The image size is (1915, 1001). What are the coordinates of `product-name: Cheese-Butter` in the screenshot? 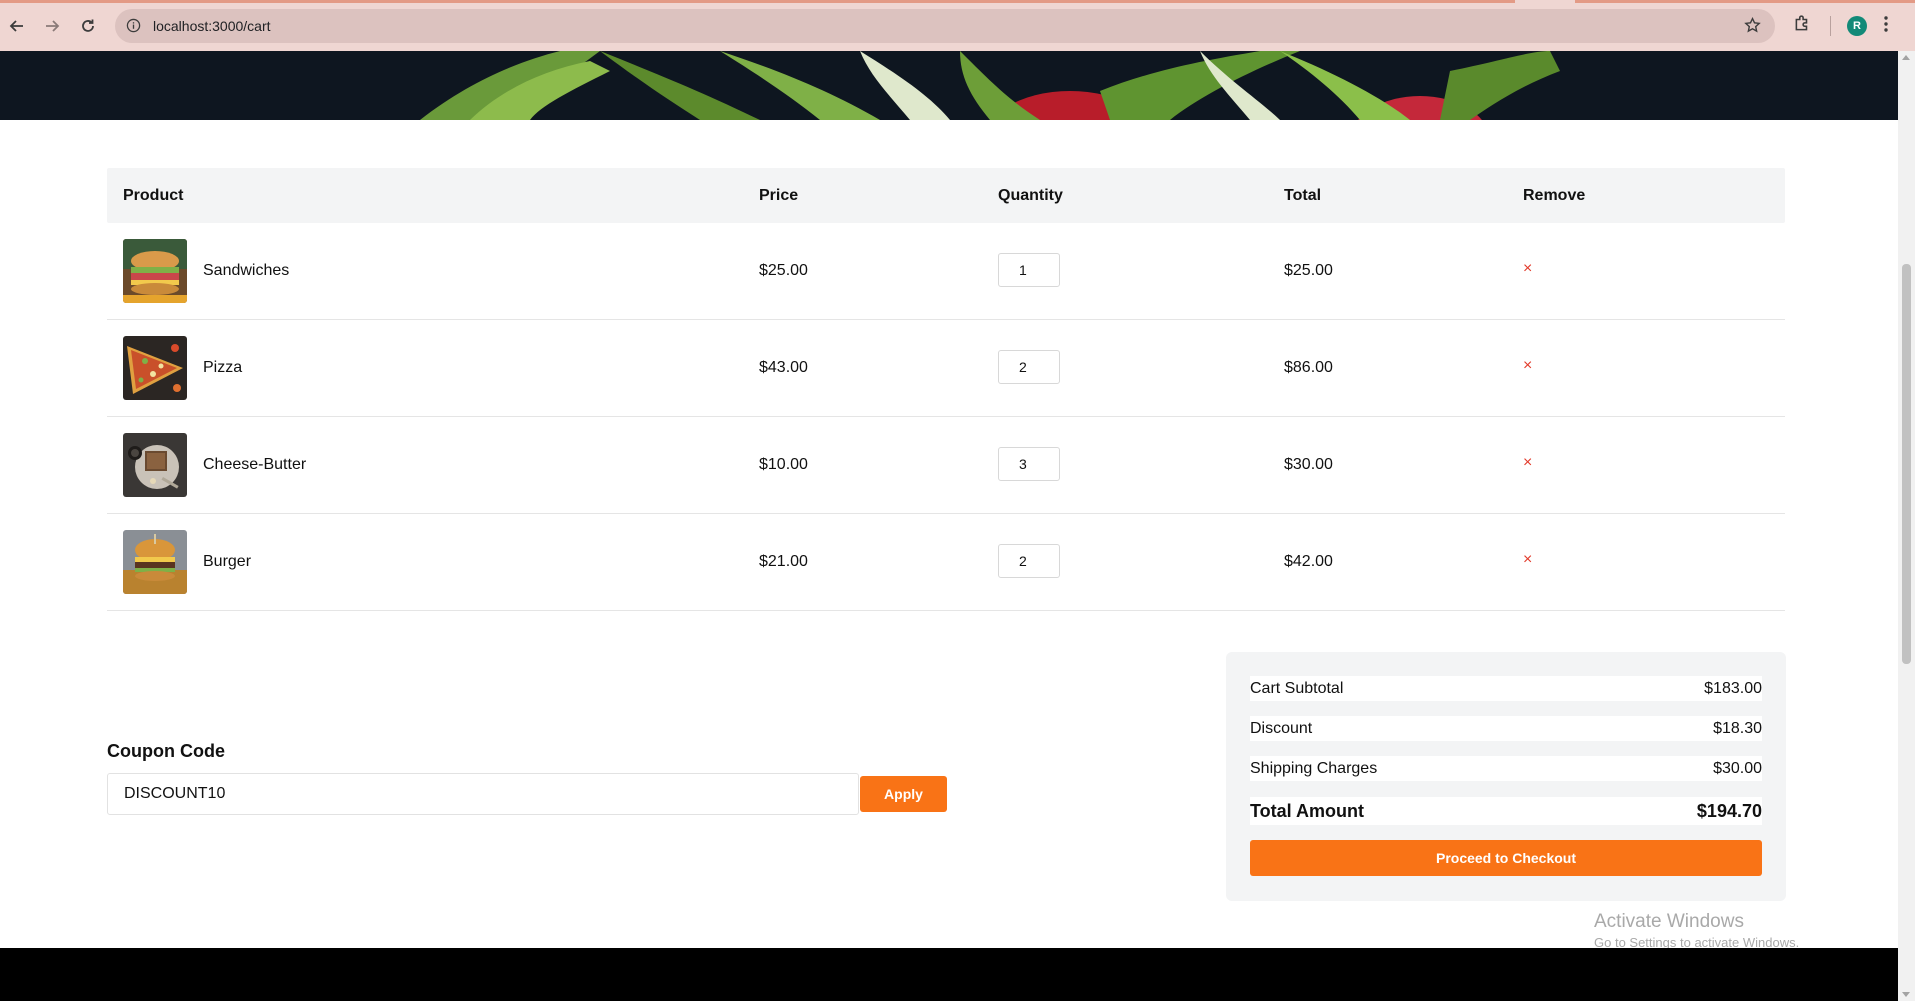 It's located at (255, 464).